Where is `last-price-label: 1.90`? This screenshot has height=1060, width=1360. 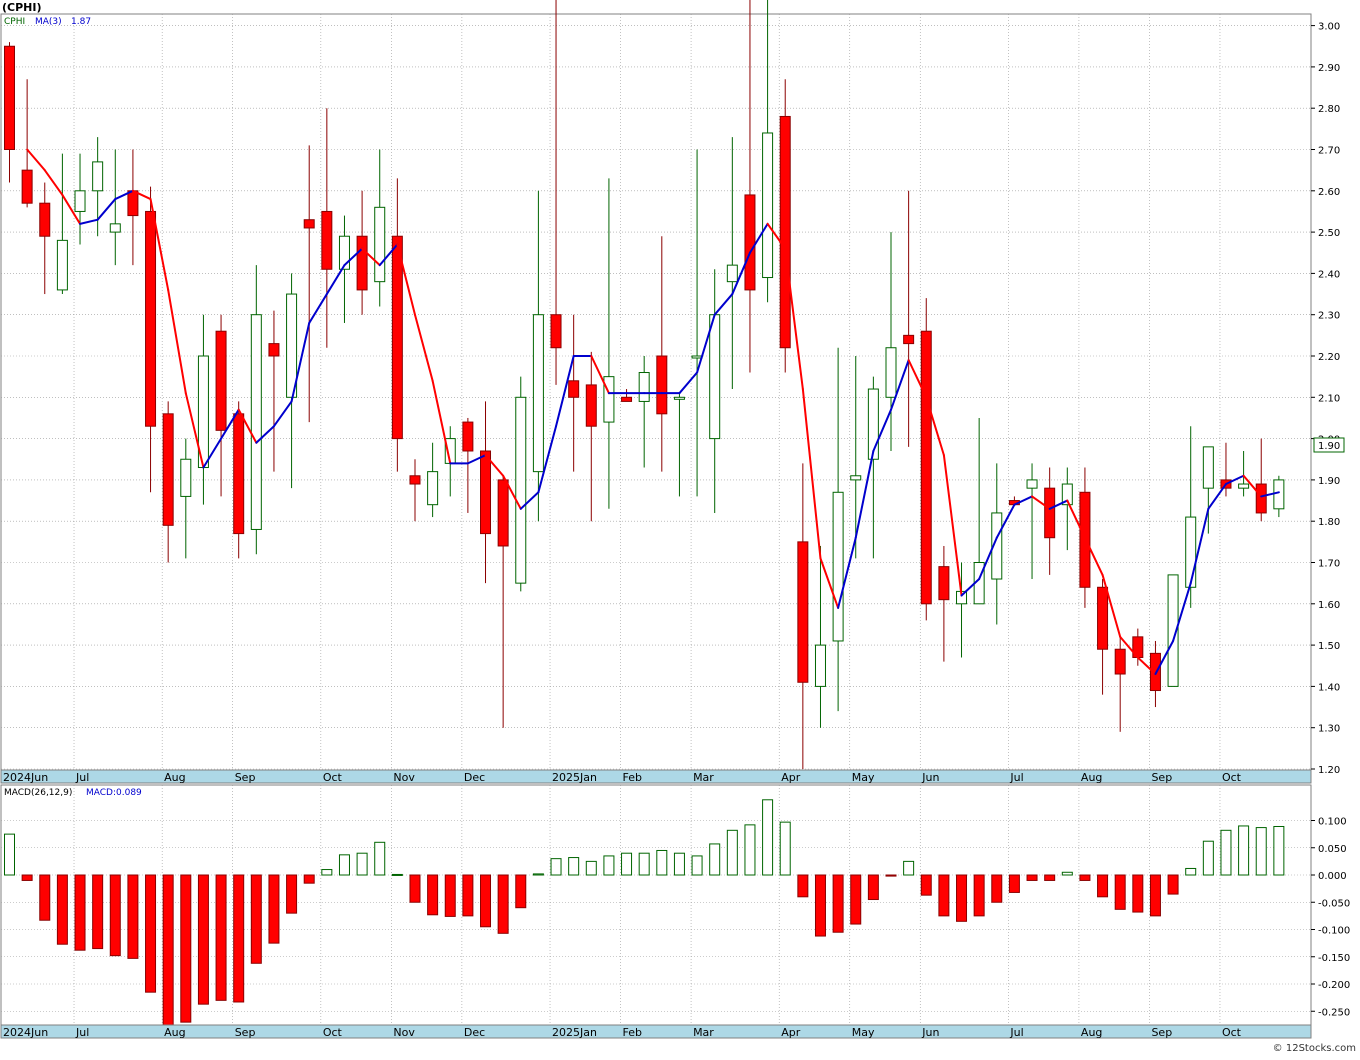 last-price-label: 1.90 is located at coordinates (1329, 446).